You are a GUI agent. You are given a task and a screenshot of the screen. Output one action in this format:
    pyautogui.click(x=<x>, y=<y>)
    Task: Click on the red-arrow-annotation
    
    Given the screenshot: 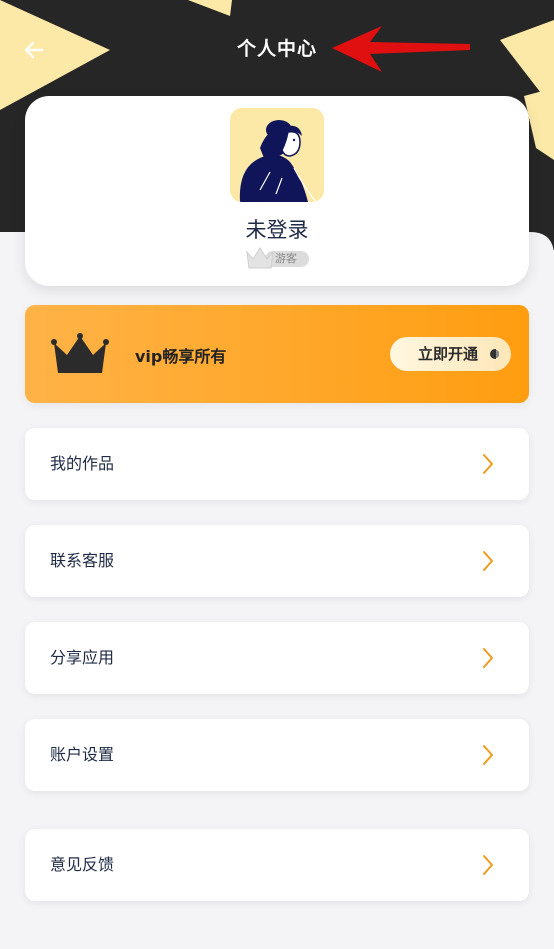 What is the action you would take?
    pyautogui.click(x=401, y=49)
    